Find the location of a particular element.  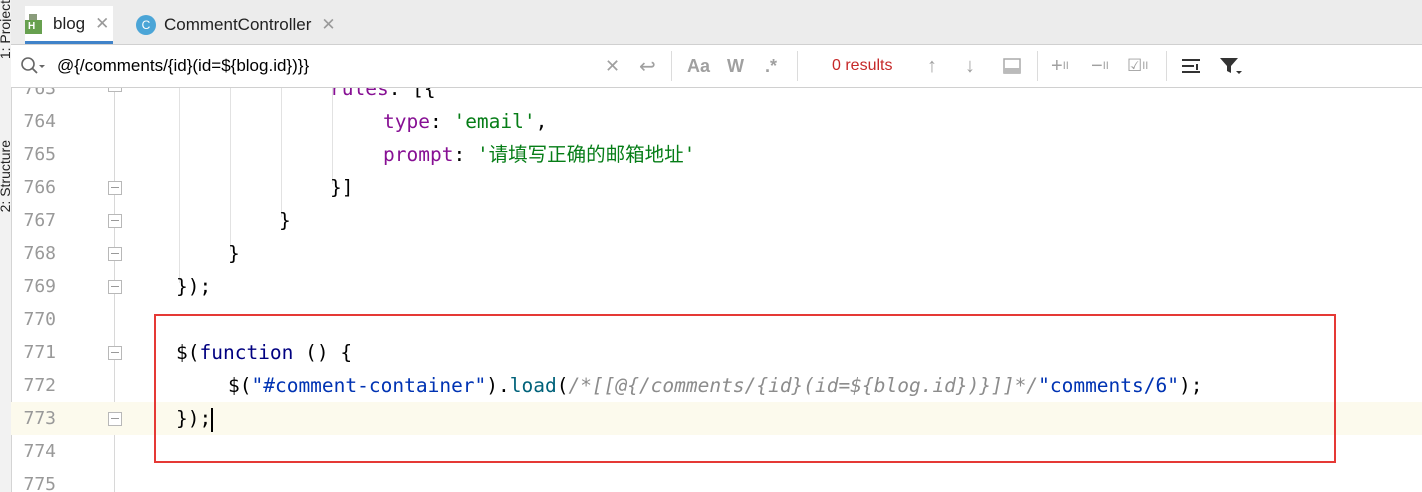

code-line: 769 }); is located at coordinates (716, 286).